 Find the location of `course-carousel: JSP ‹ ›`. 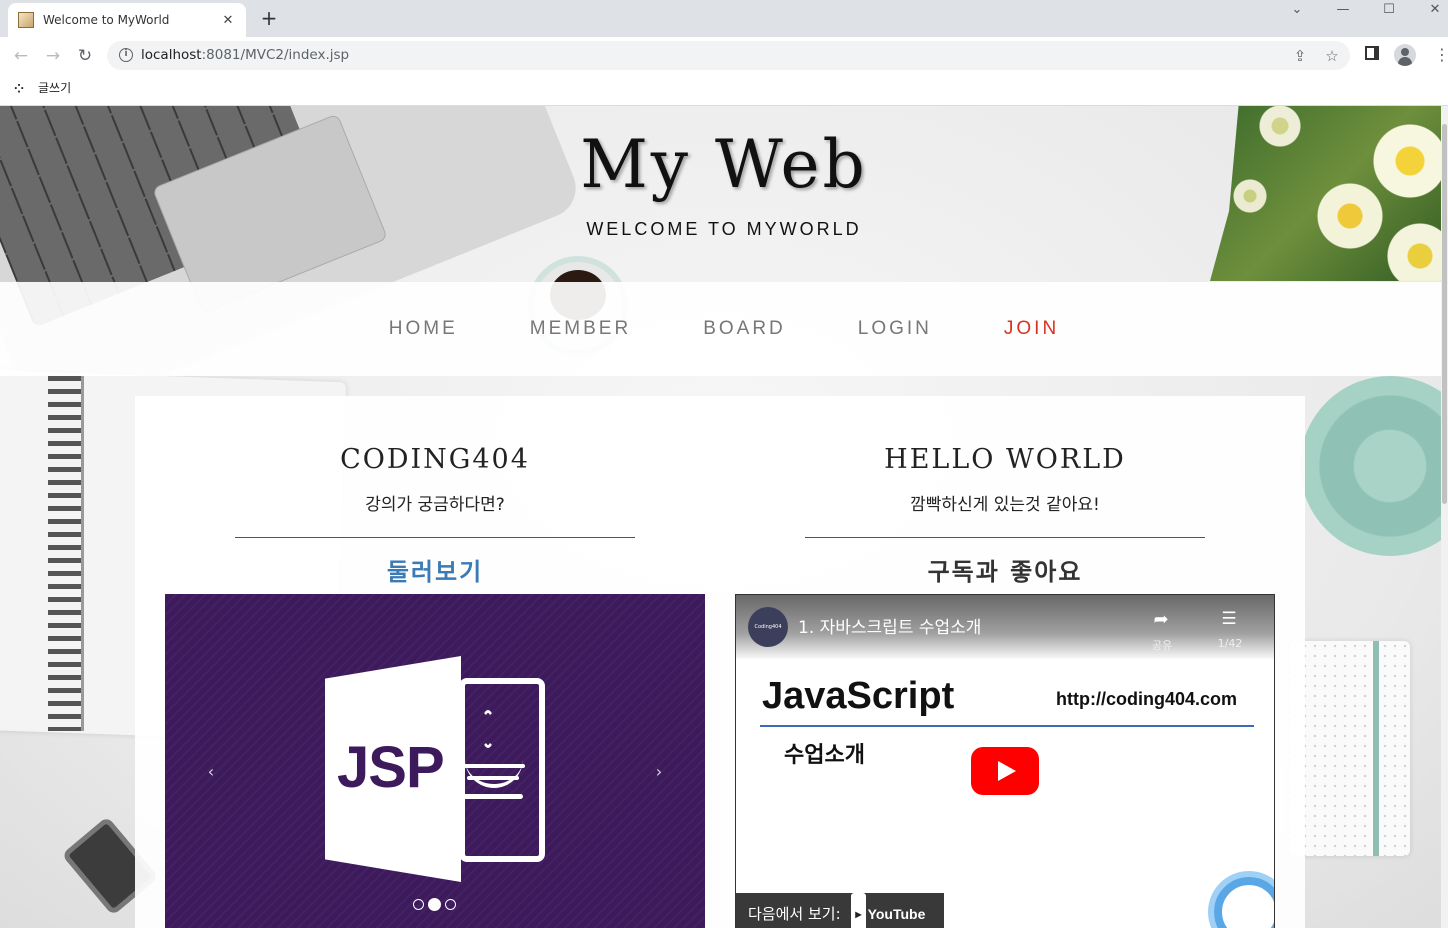

course-carousel: JSP ‹ › is located at coordinates (435, 761).